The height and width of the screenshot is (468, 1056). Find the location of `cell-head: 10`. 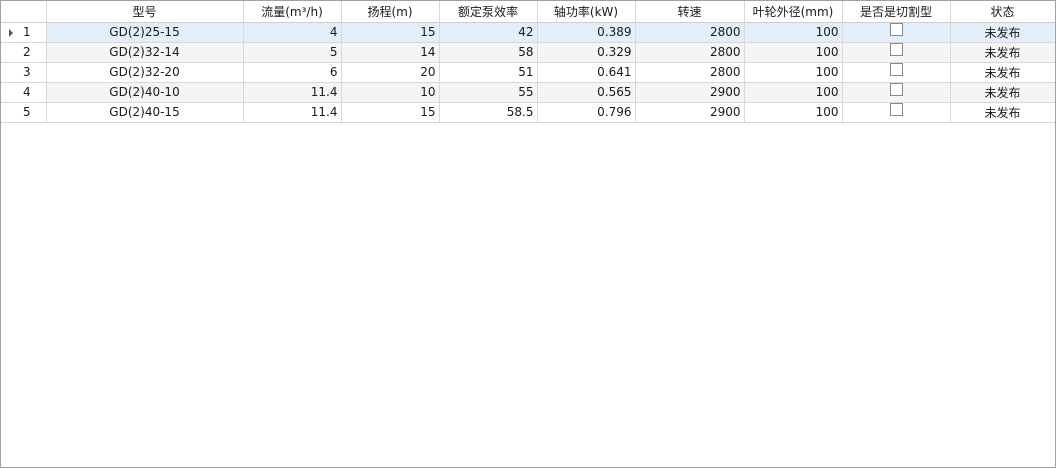

cell-head: 10 is located at coordinates (390, 92).